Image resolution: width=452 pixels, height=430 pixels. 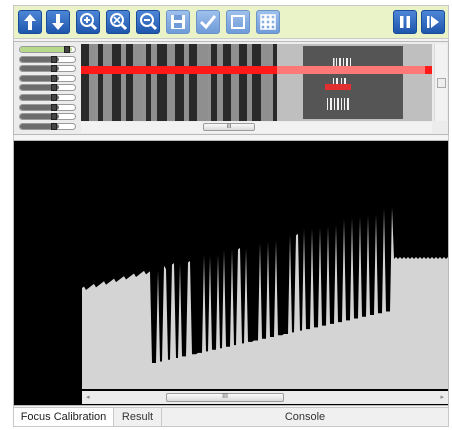 I want to click on toolbar, so click(x=231, y=22).